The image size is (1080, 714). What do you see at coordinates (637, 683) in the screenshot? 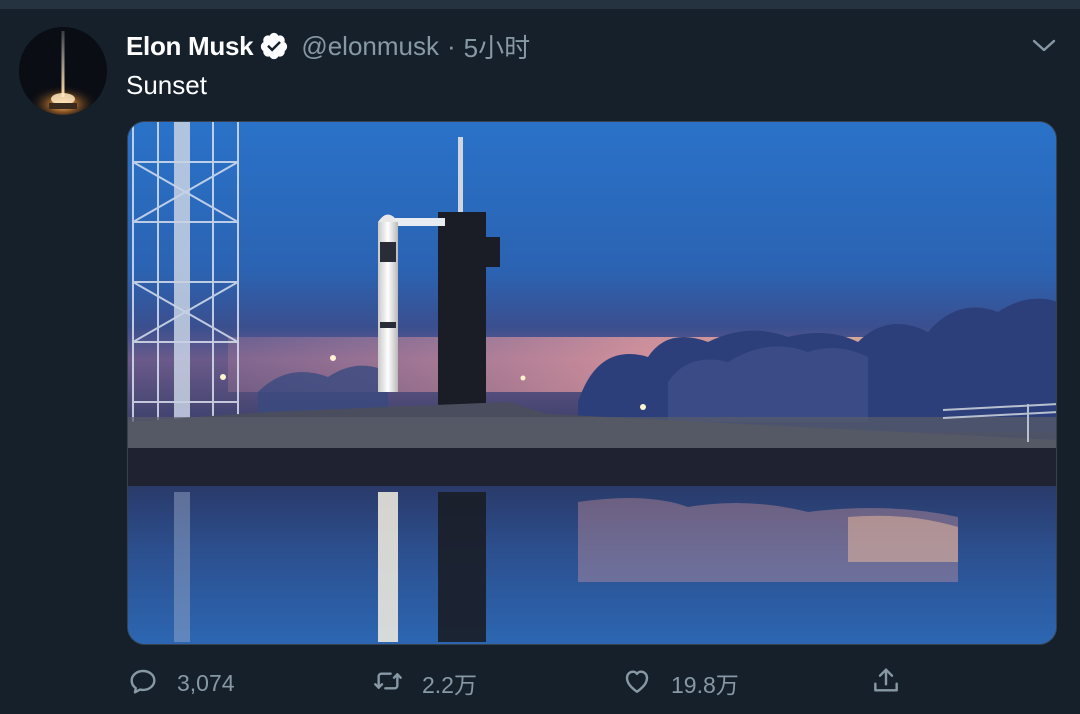
I see `heart-icon` at bounding box center [637, 683].